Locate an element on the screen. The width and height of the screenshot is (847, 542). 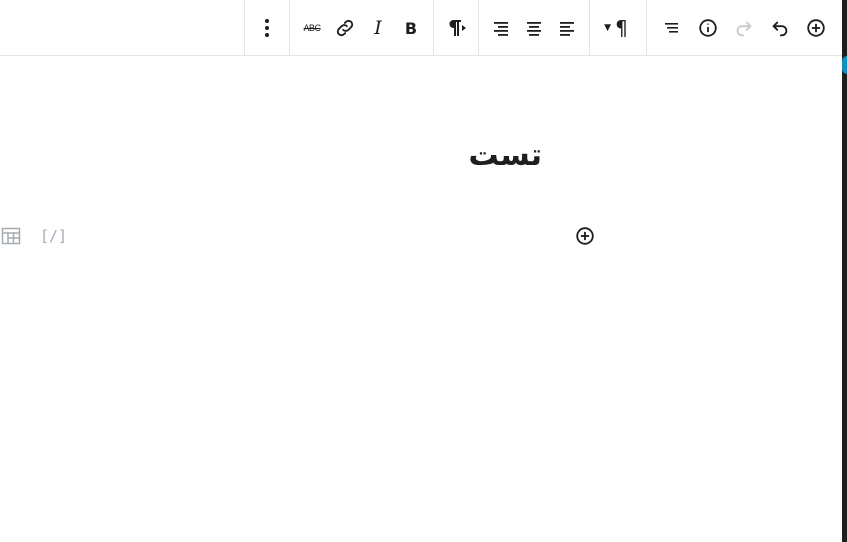
bold-icon: B is located at coordinates (411, 28).